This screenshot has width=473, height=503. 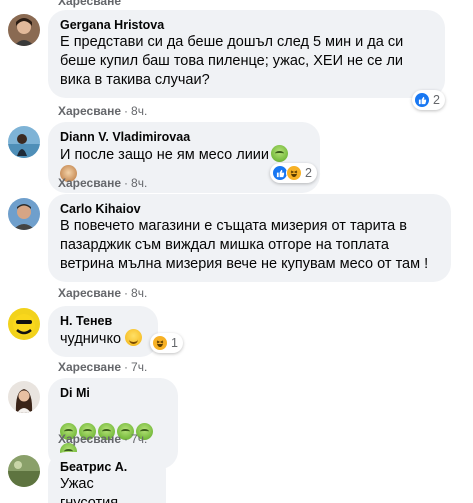 I want to click on author-name: Gergana Hristova, so click(x=246, y=25).